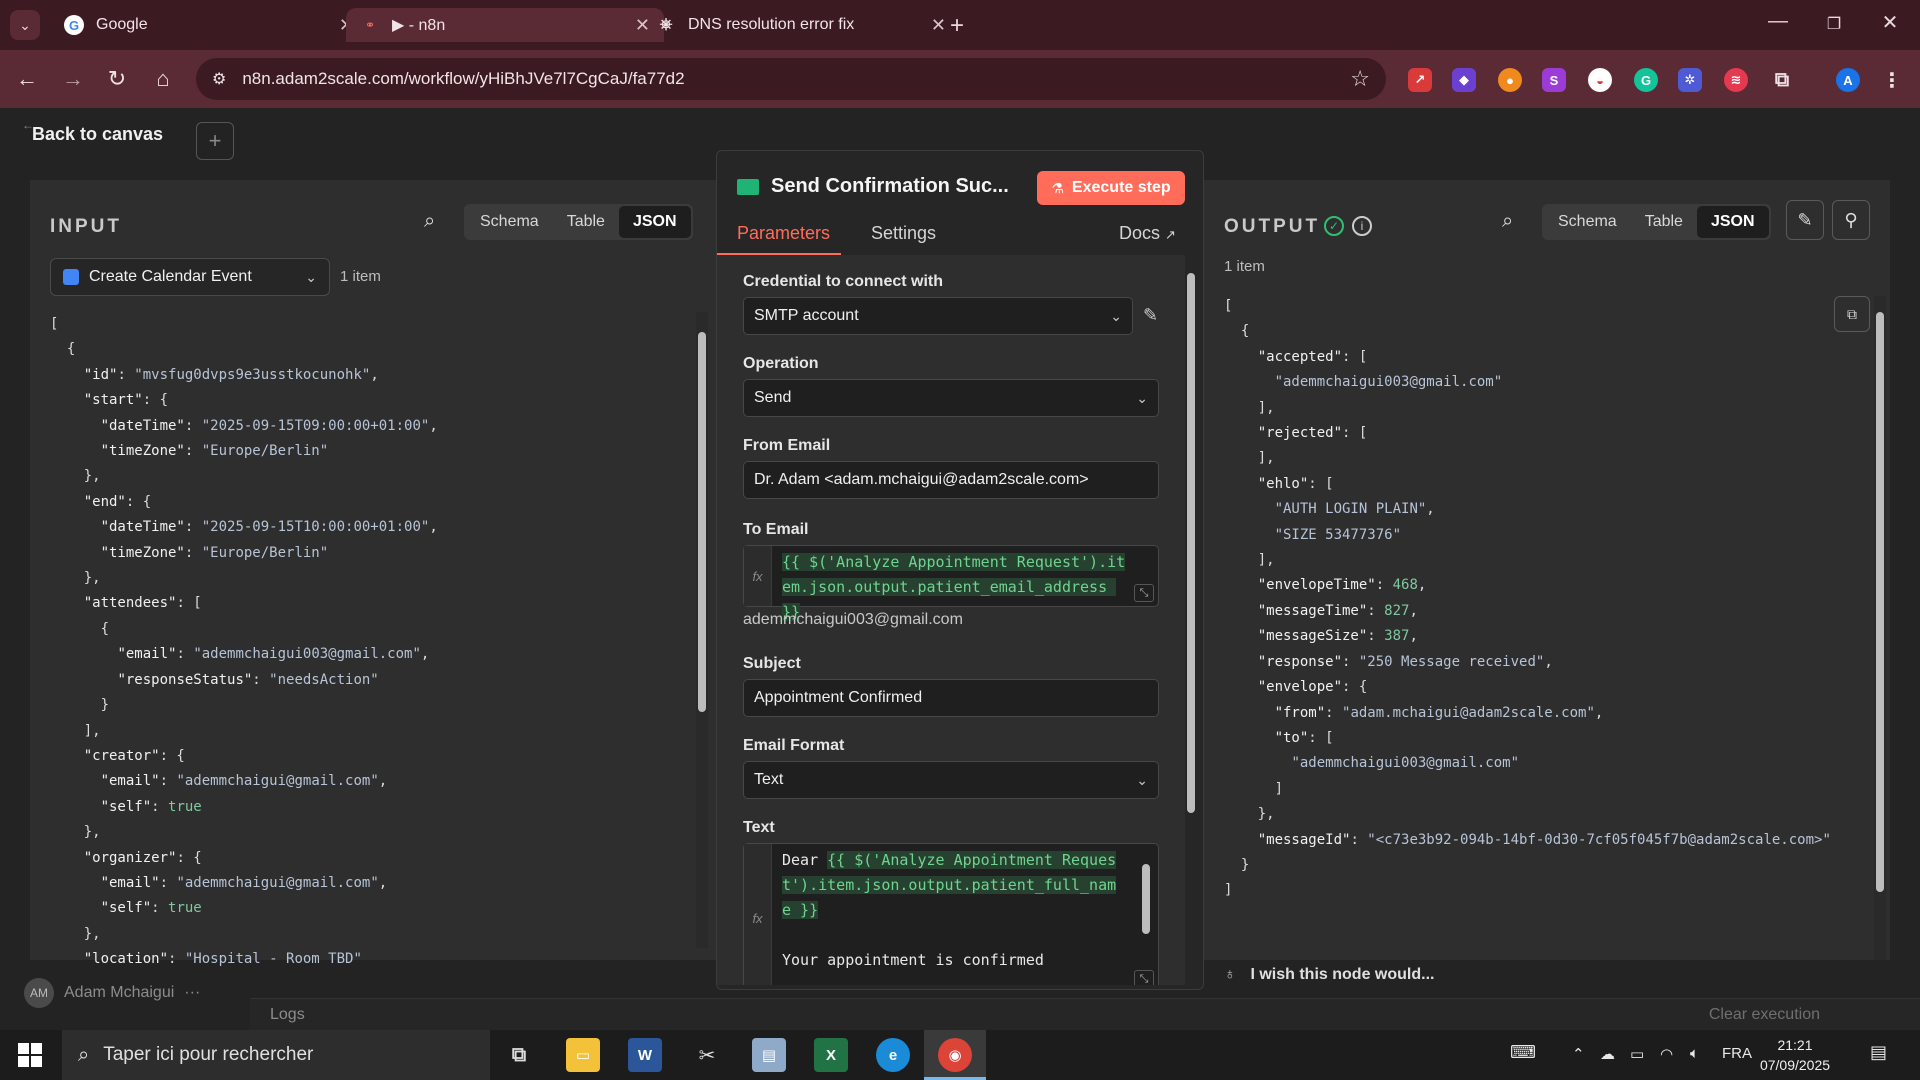  What do you see at coordinates (1694, 1053) in the screenshot?
I see `volume-icon: 🔈︎` at bounding box center [1694, 1053].